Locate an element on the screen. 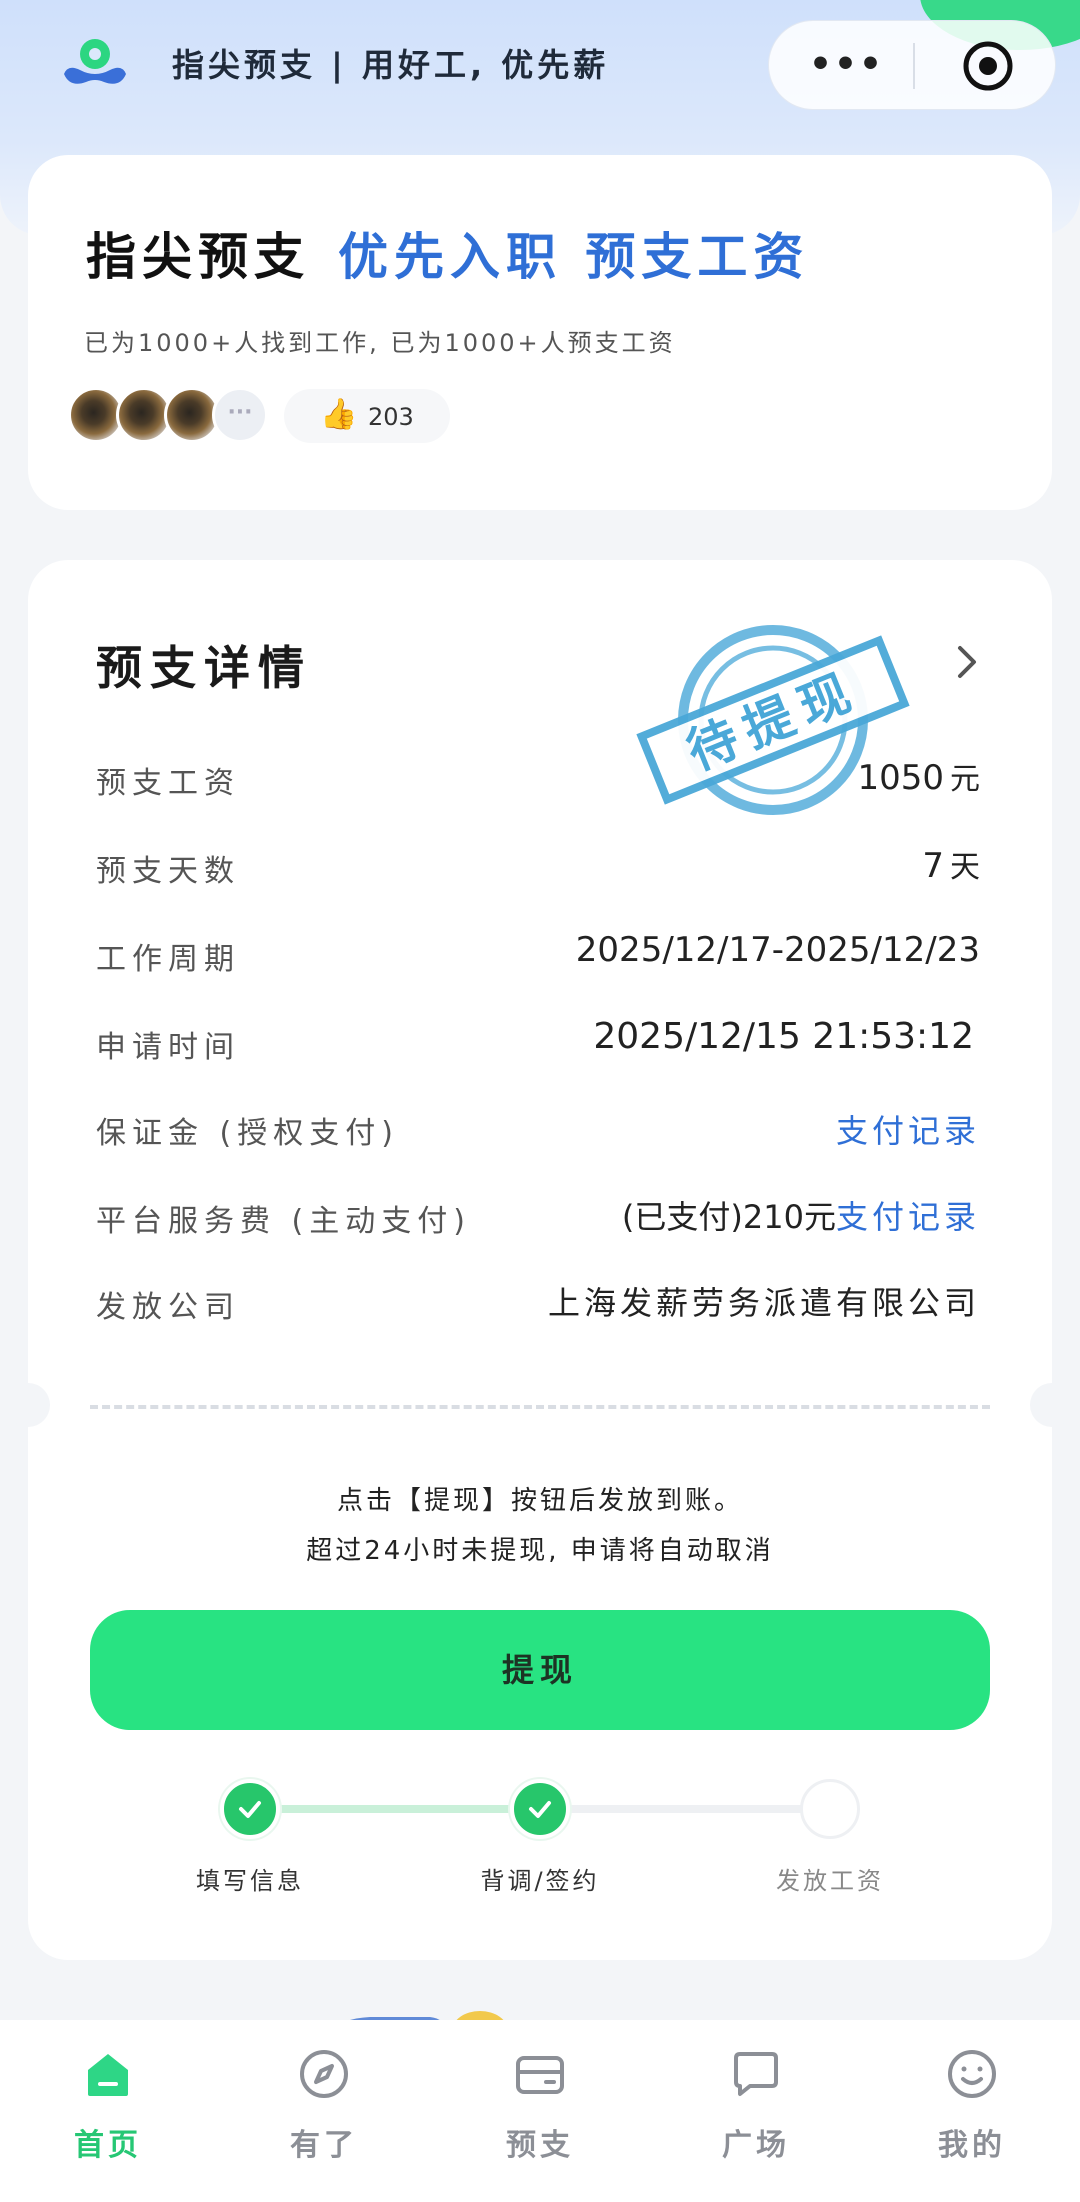 The width and height of the screenshot is (1080, 2202). hero-title-dark: 指尖预支 is located at coordinates (198, 257).